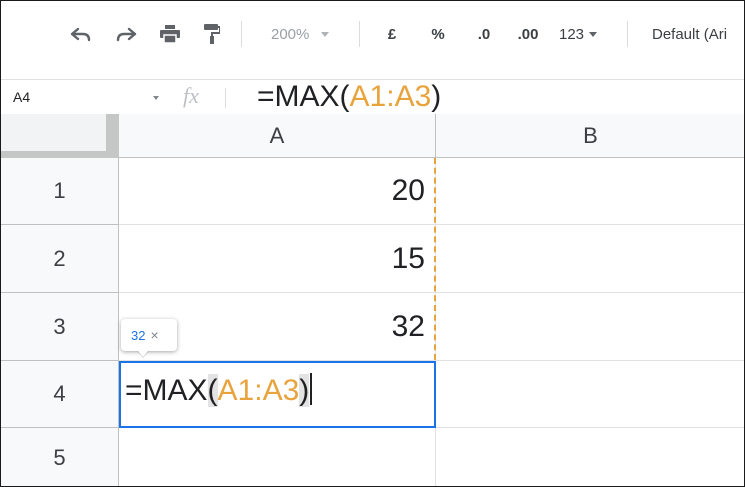 The width and height of the screenshot is (745, 487). I want to click on cell-b5, so click(590, 457).